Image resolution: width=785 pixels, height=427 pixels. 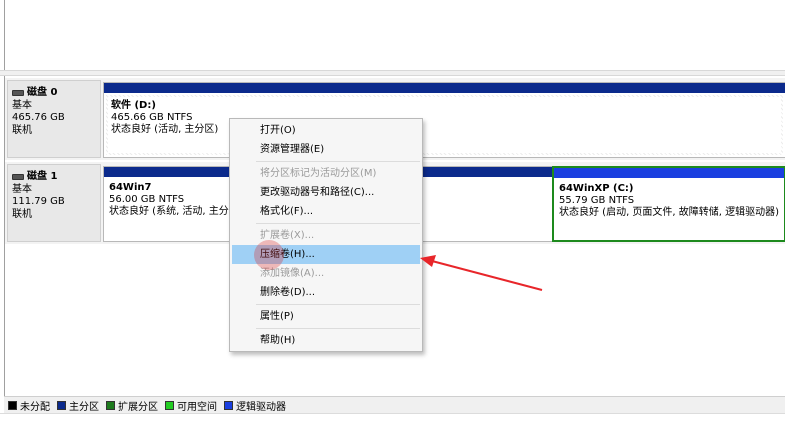 What do you see at coordinates (38, 201) in the screenshot?
I see `disk-size: 111.79 GB` at bounding box center [38, 201].